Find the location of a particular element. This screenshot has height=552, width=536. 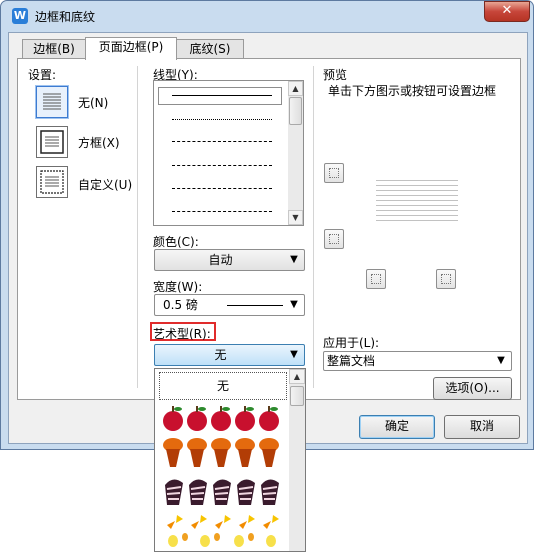

art-value: 无 is located at coordinates (220, 355).